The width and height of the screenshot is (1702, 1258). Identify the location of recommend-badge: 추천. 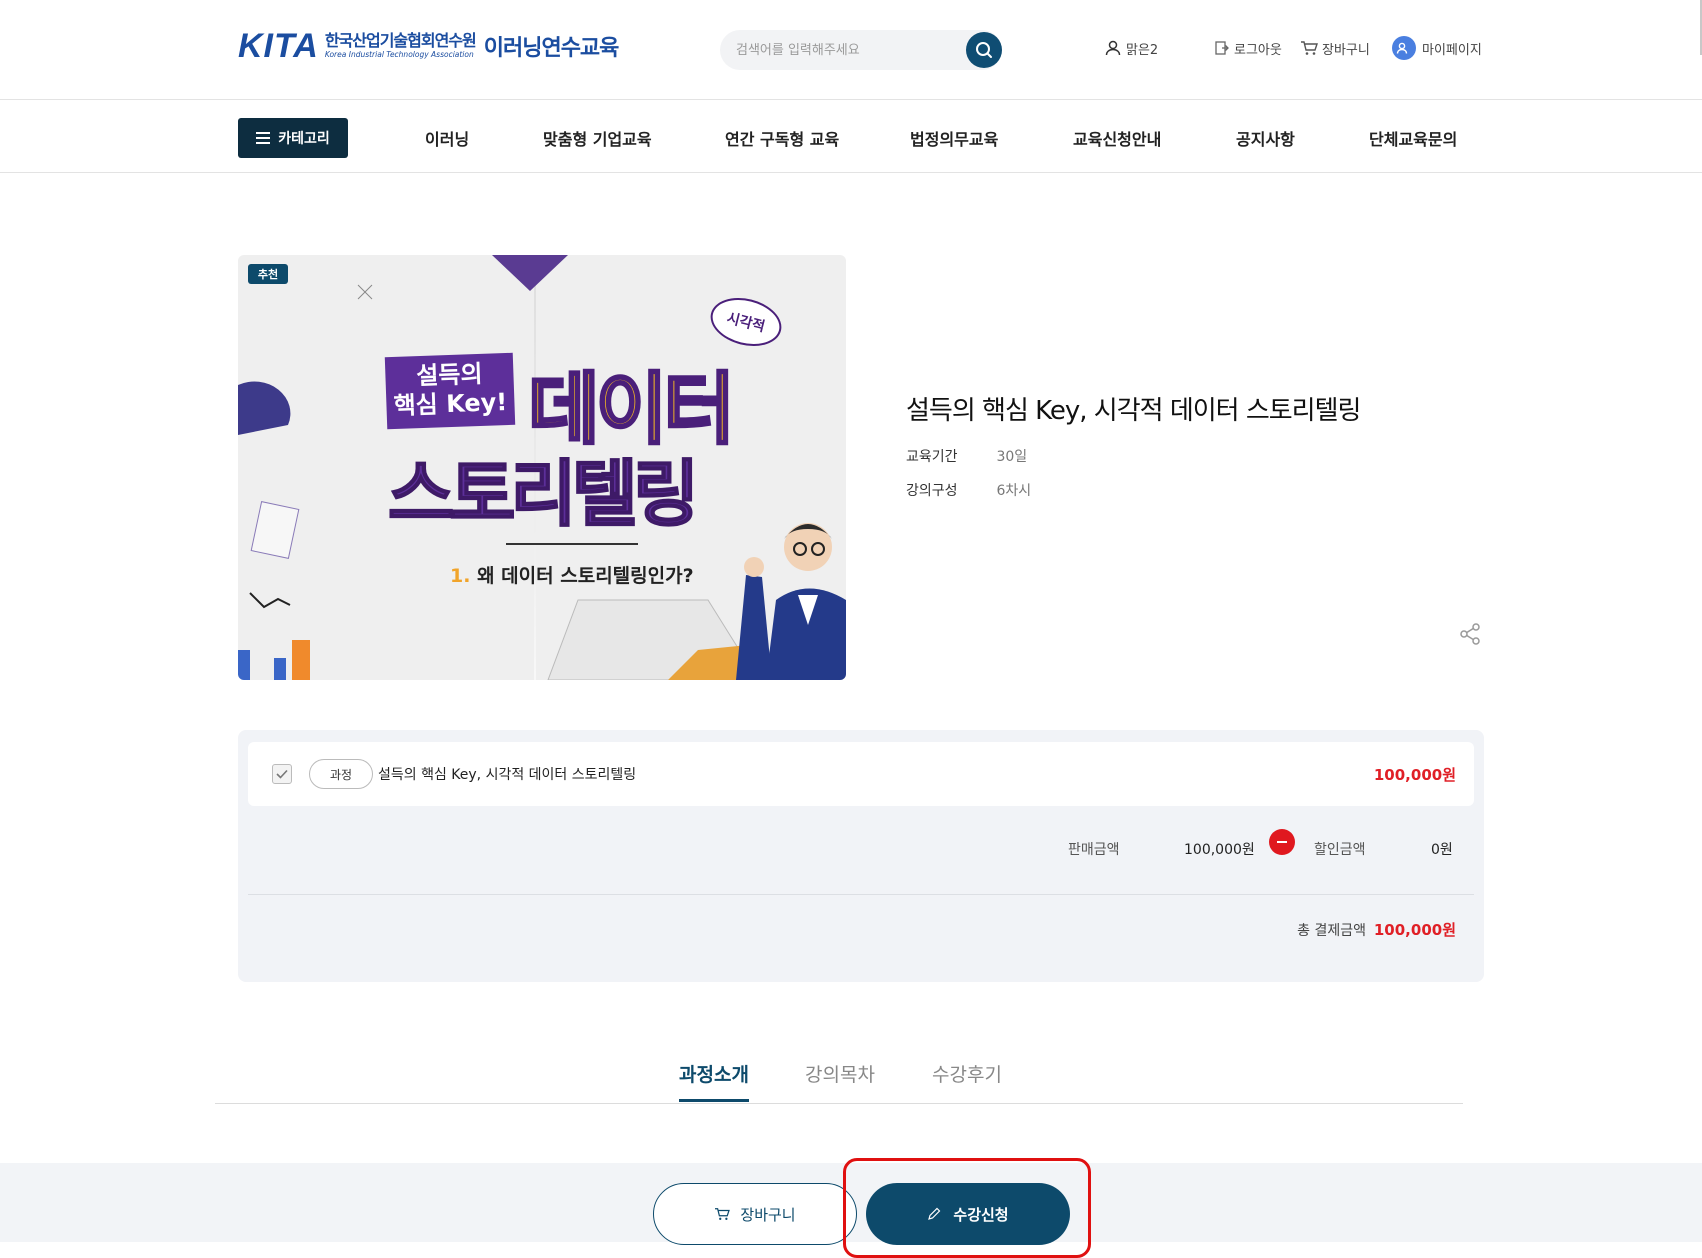
(268, 274).